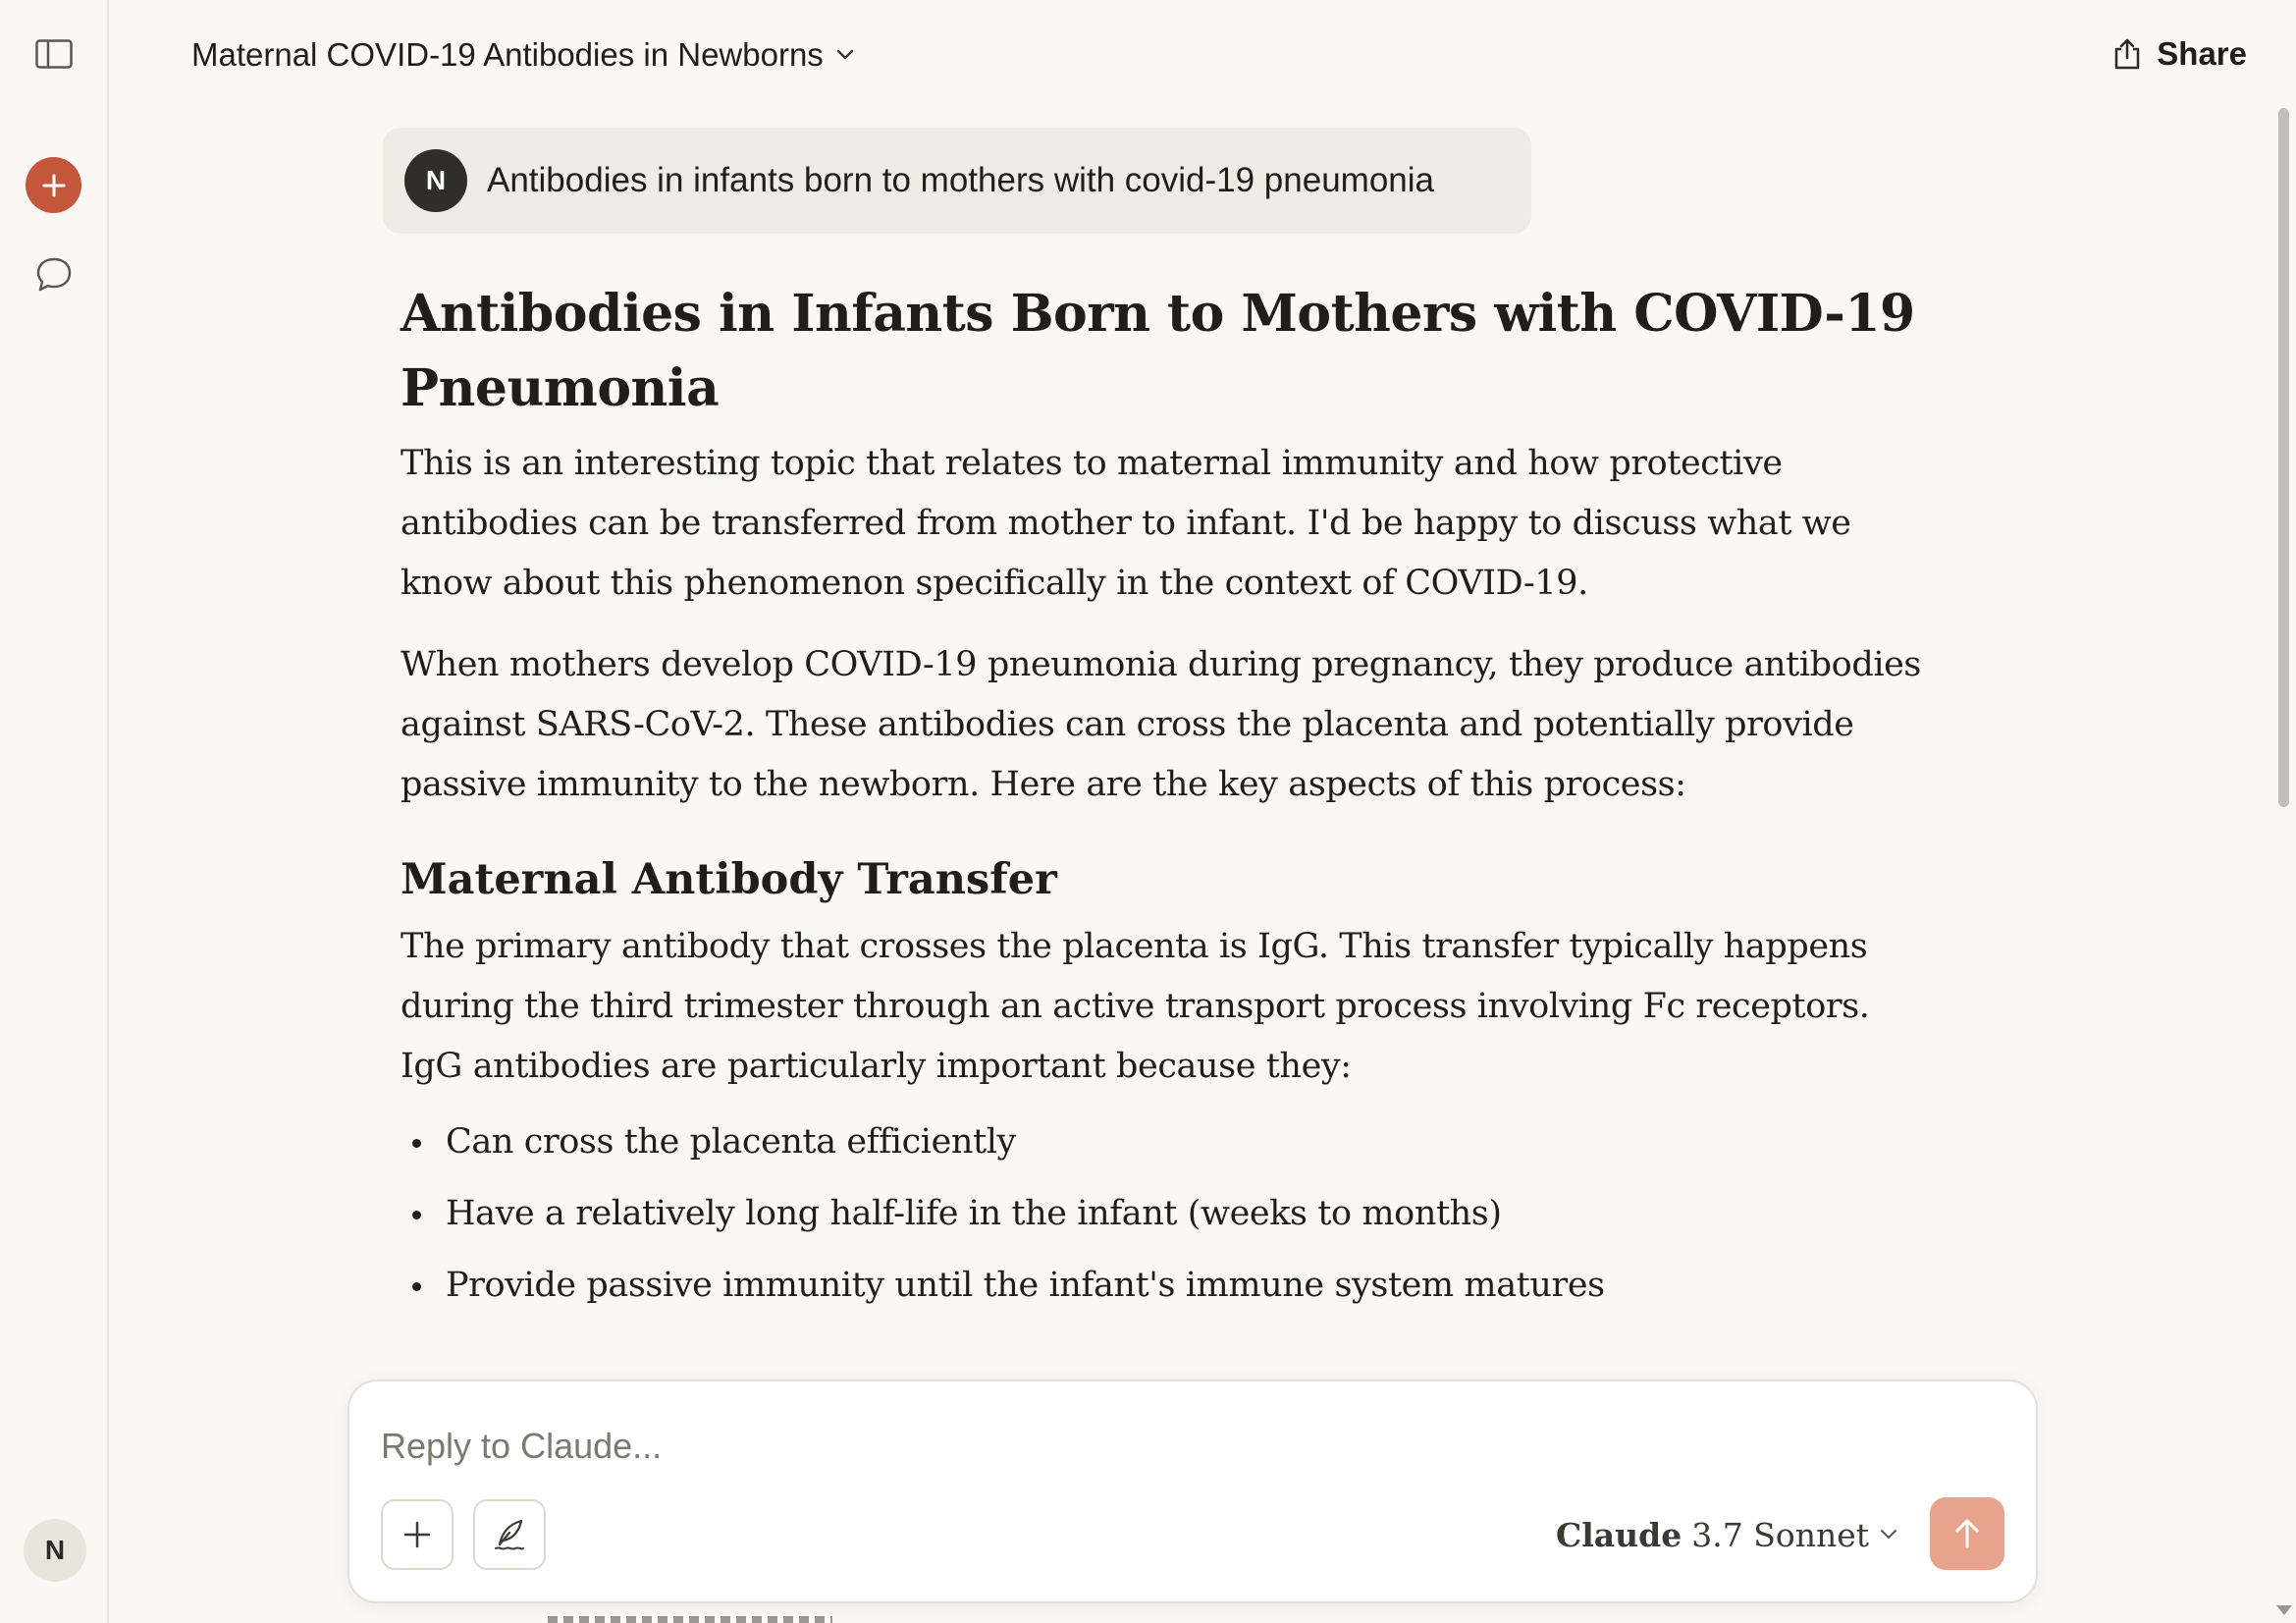 This screenshot has width=2296, height=1623. Describe the element at coordinates (729, 879) in the screenshot. I see `response-subheading: Maternal Antibody Transfer` at that location.